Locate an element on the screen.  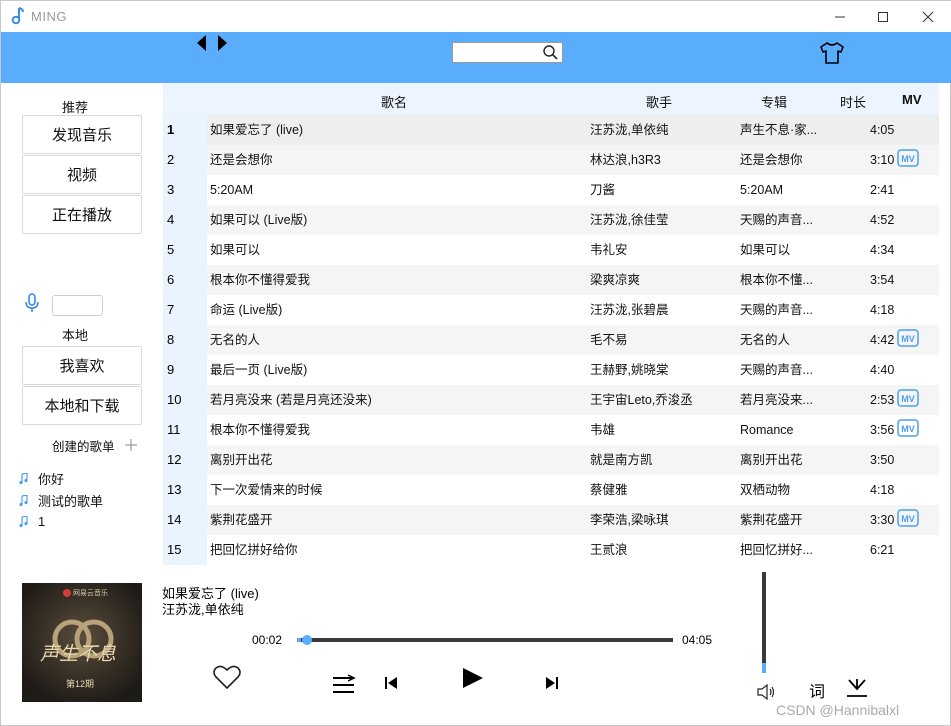
table-row: 4 如果可以 (Live版) 汪苏泷,徐佳莹 天赐的声音... 4:52 is located at coordinates (551, 220).